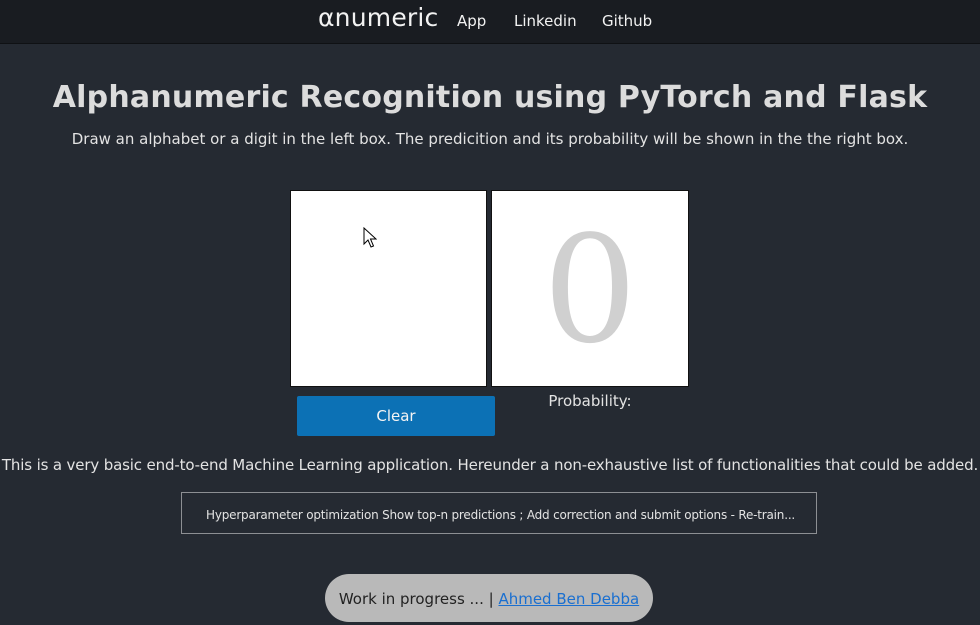 The image size is (980, 625). I want to click on drawing-canvas, so click(388, 288).